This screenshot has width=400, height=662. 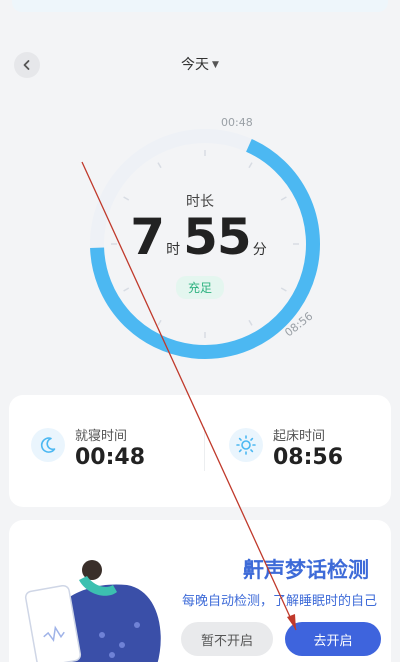 What do you see at coordinates (92, 611) in the screenshot?
I see `sleeping-person-illustration` at bounding box center [92, 611].